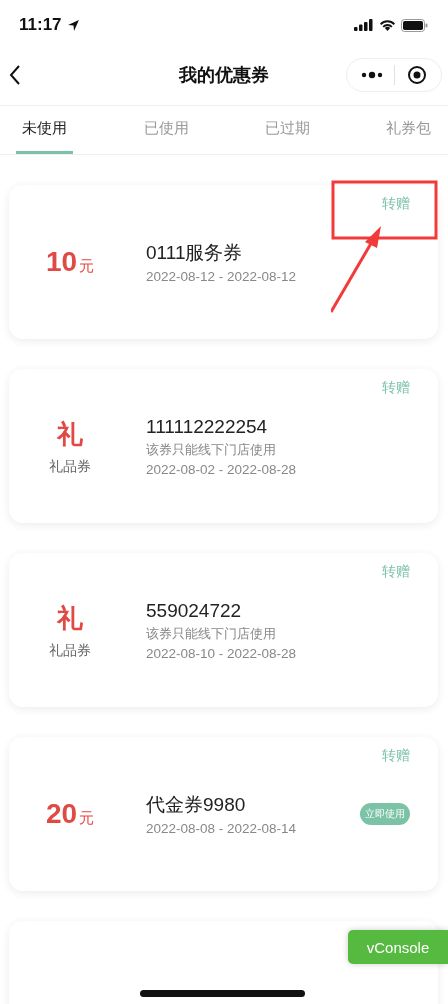 The image size is (448, 1004). What do you see at coordinates (417, 74) in the screenshot?
I see `close-icon` at bounding box center [417, 74].